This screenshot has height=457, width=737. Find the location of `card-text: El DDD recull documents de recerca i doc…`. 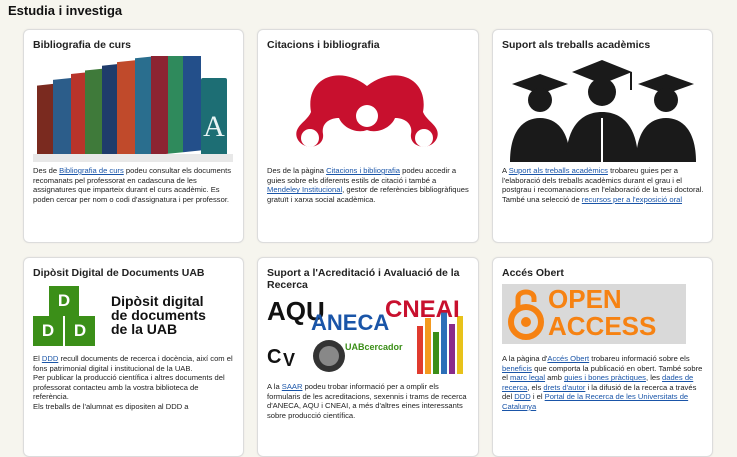

card-text: El DDD recull documents de recerca i doc… is located at coordinates (134, 383).